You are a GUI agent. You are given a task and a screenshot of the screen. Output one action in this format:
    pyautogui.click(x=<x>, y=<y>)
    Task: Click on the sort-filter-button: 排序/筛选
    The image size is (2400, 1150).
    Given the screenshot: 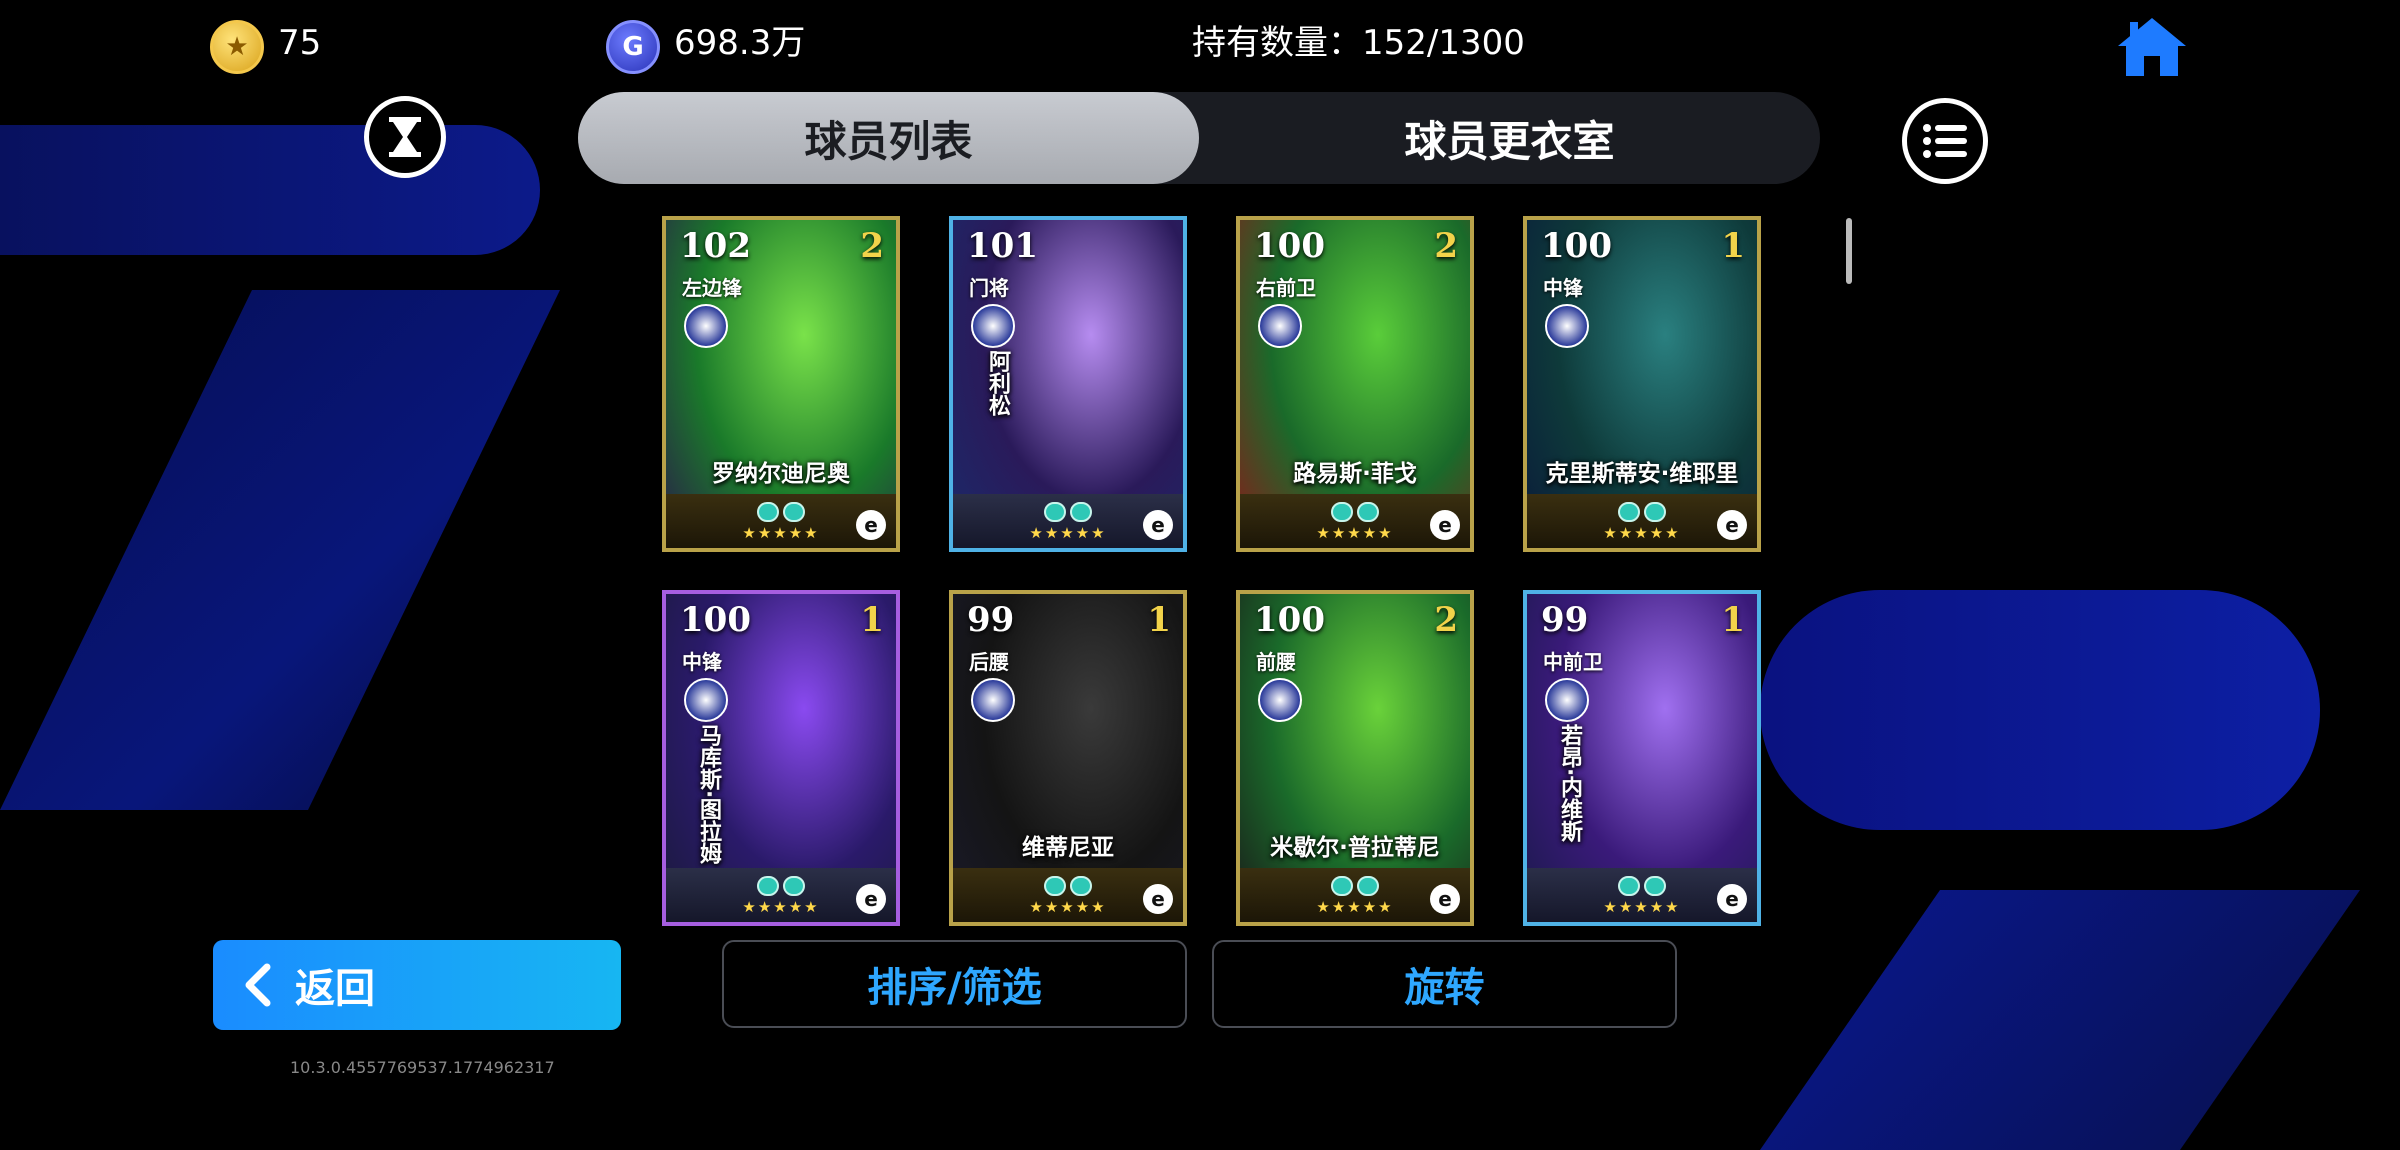 What is the action you would take?
    pyautogui.click(x=954, y=984)
    